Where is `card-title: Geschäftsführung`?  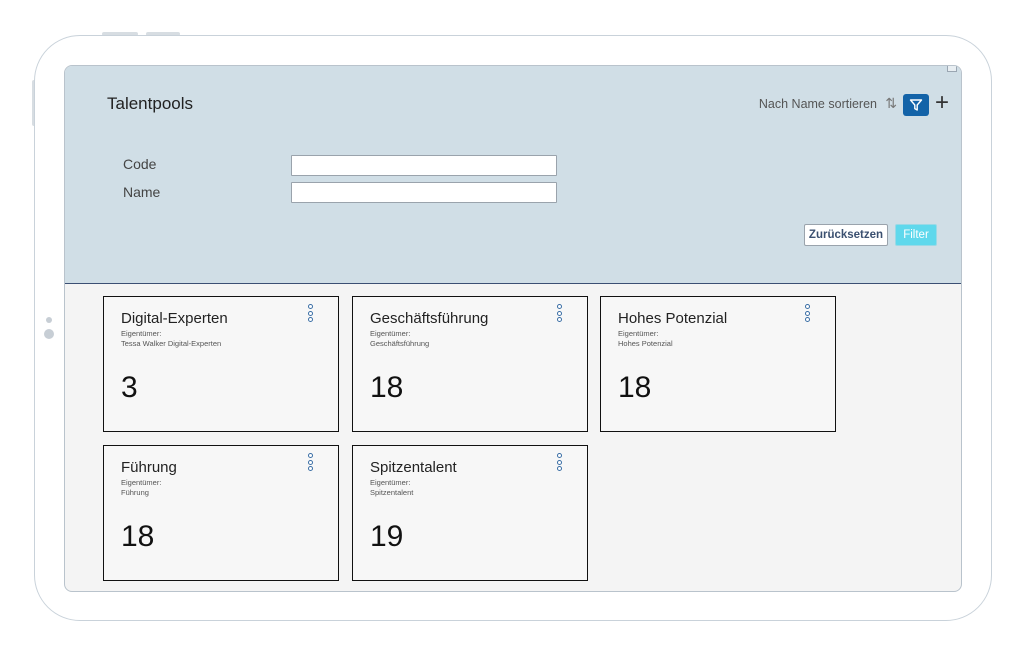 card-title: Geschäftsführung is located at coordinates (429, 318).